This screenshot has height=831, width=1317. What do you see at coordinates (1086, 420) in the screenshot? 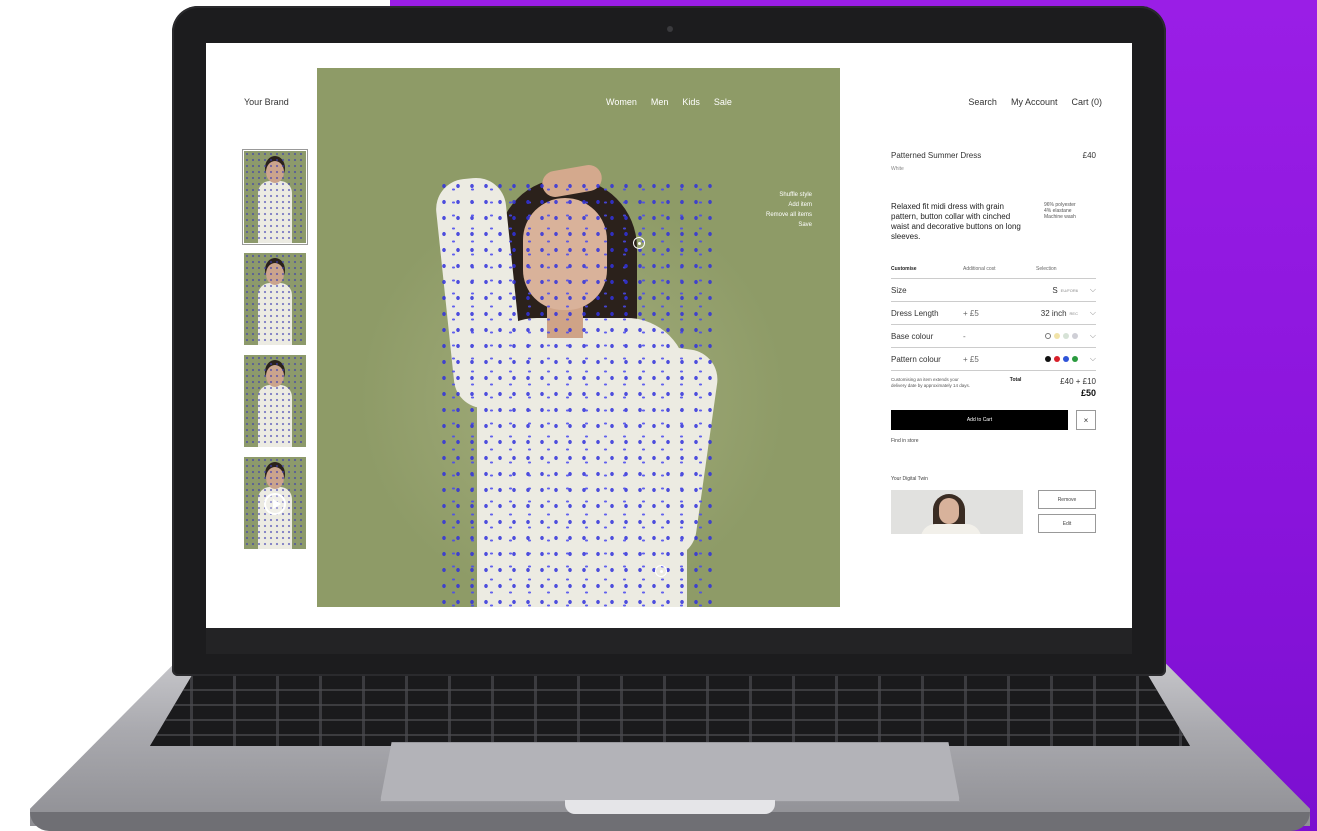
I see `close-icon: ×` at bounding box center [1086, 420].